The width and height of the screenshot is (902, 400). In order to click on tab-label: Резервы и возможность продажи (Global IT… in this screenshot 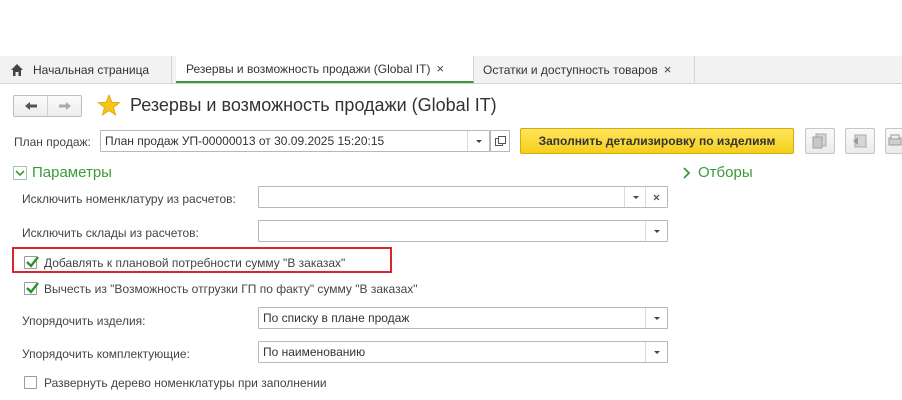, I will do `click(308, 68)`.